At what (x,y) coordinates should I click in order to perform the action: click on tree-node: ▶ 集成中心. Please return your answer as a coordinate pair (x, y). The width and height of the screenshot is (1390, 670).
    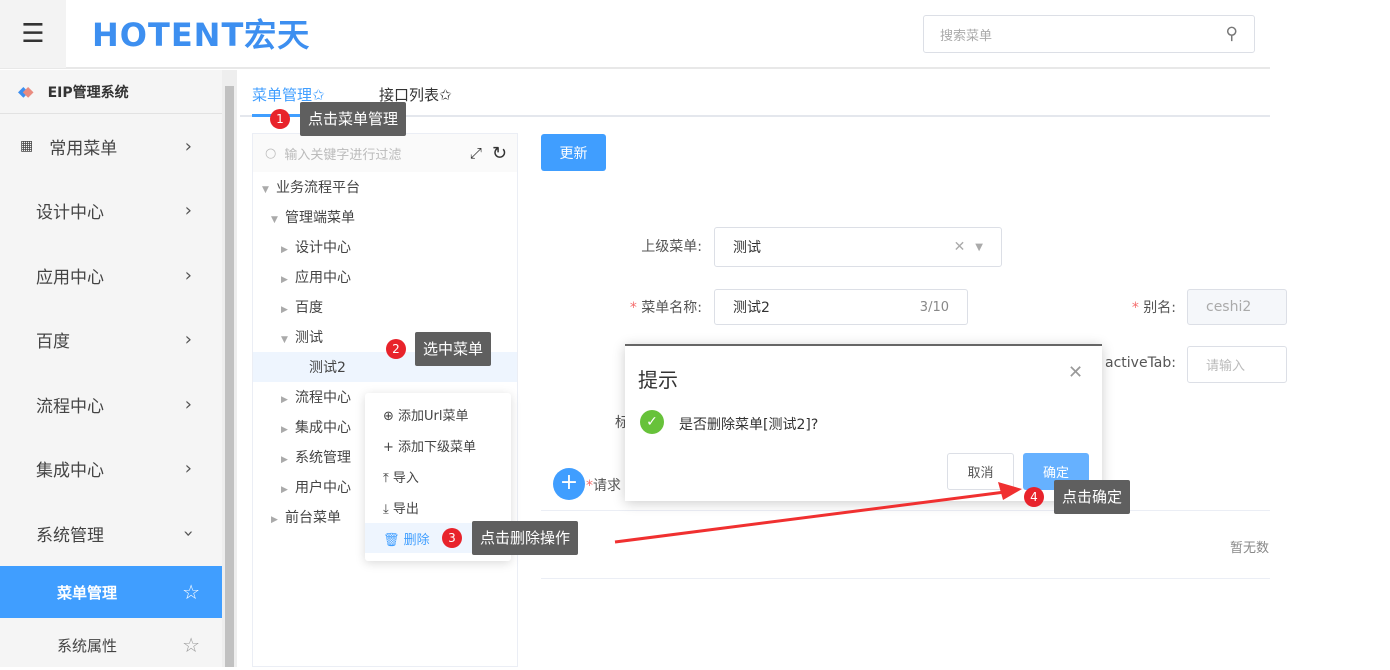
    Looking at the image, I should click on (316, 427).